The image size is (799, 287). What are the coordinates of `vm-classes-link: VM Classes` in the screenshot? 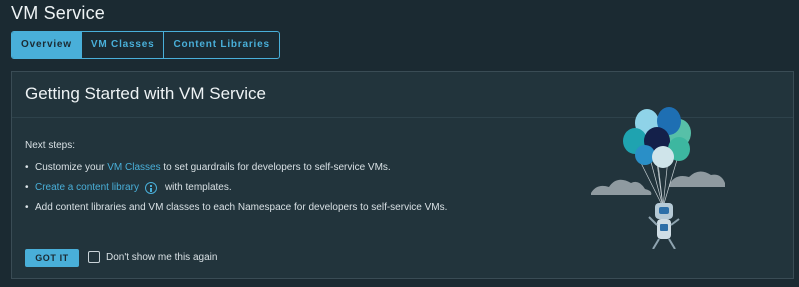 It's located at (133, 168).